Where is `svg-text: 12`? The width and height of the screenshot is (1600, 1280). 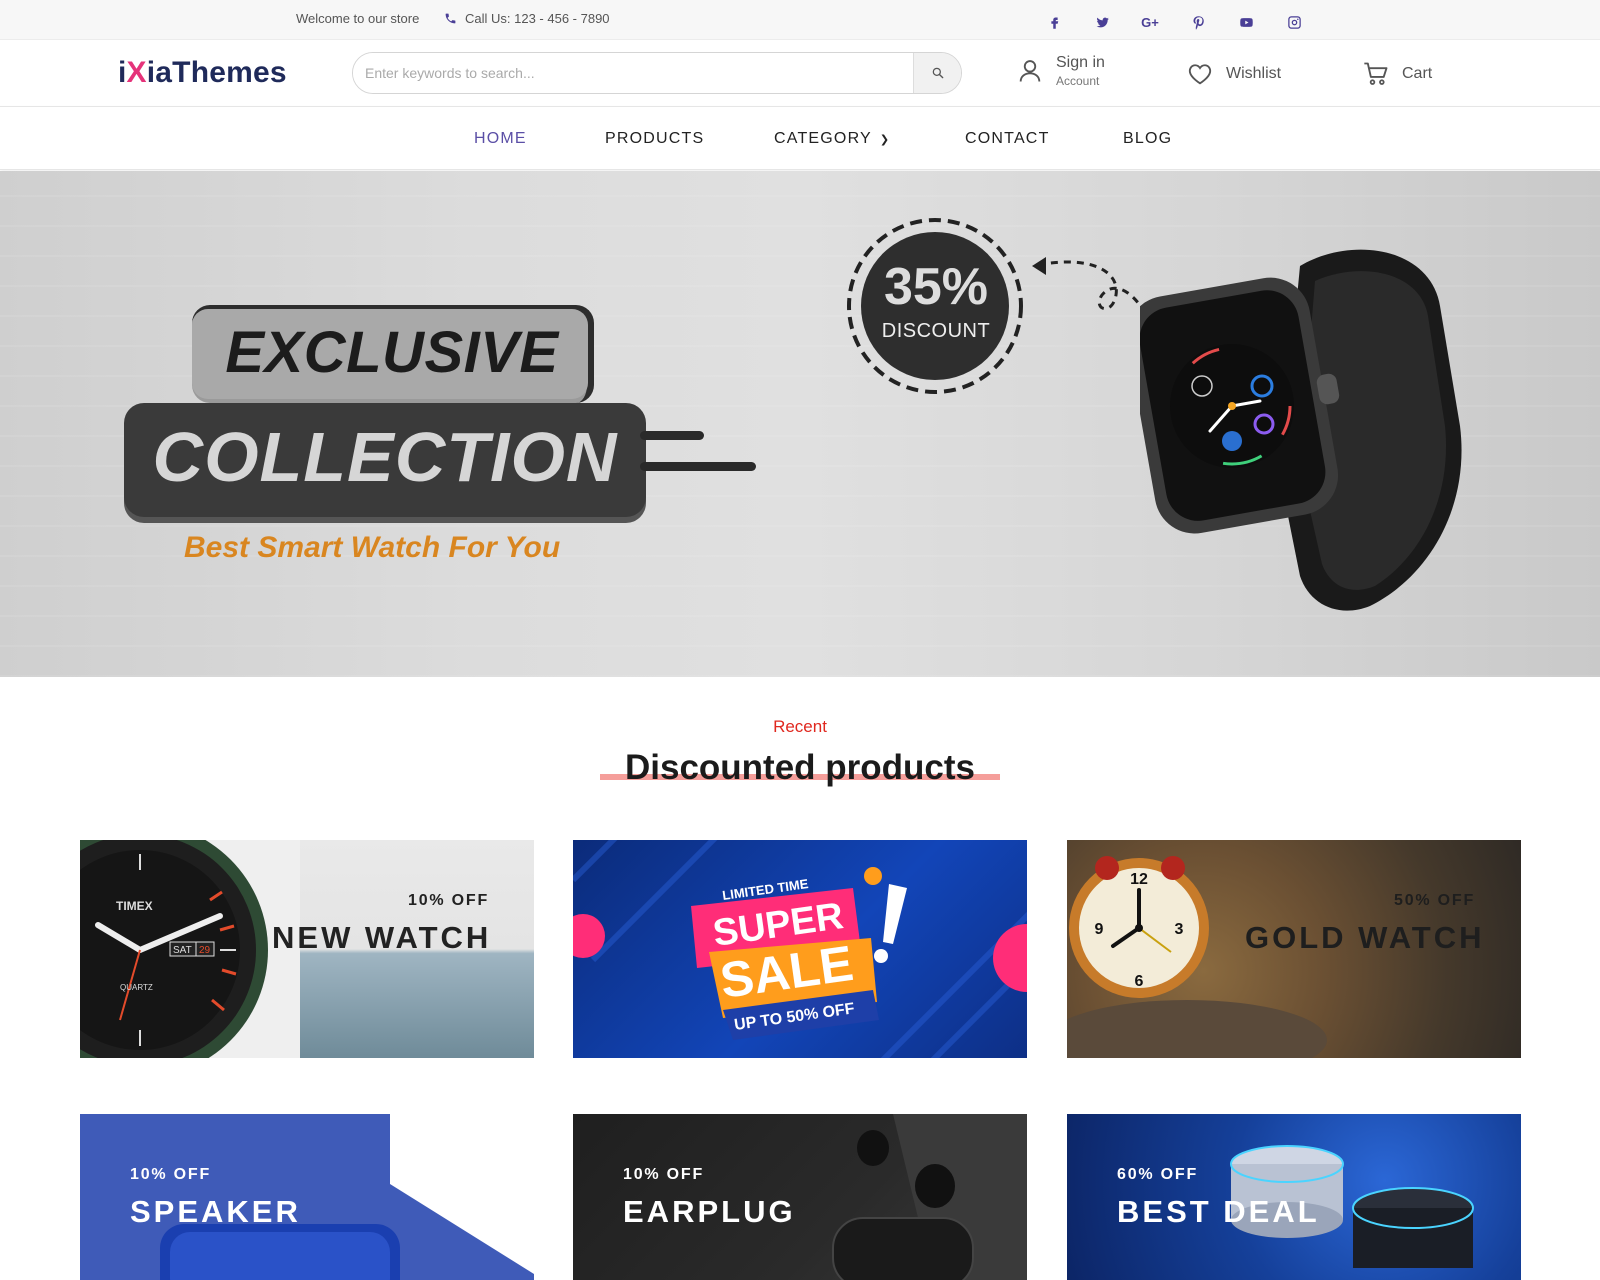 svg-text: 12 is located at coordinates (1139, 879).